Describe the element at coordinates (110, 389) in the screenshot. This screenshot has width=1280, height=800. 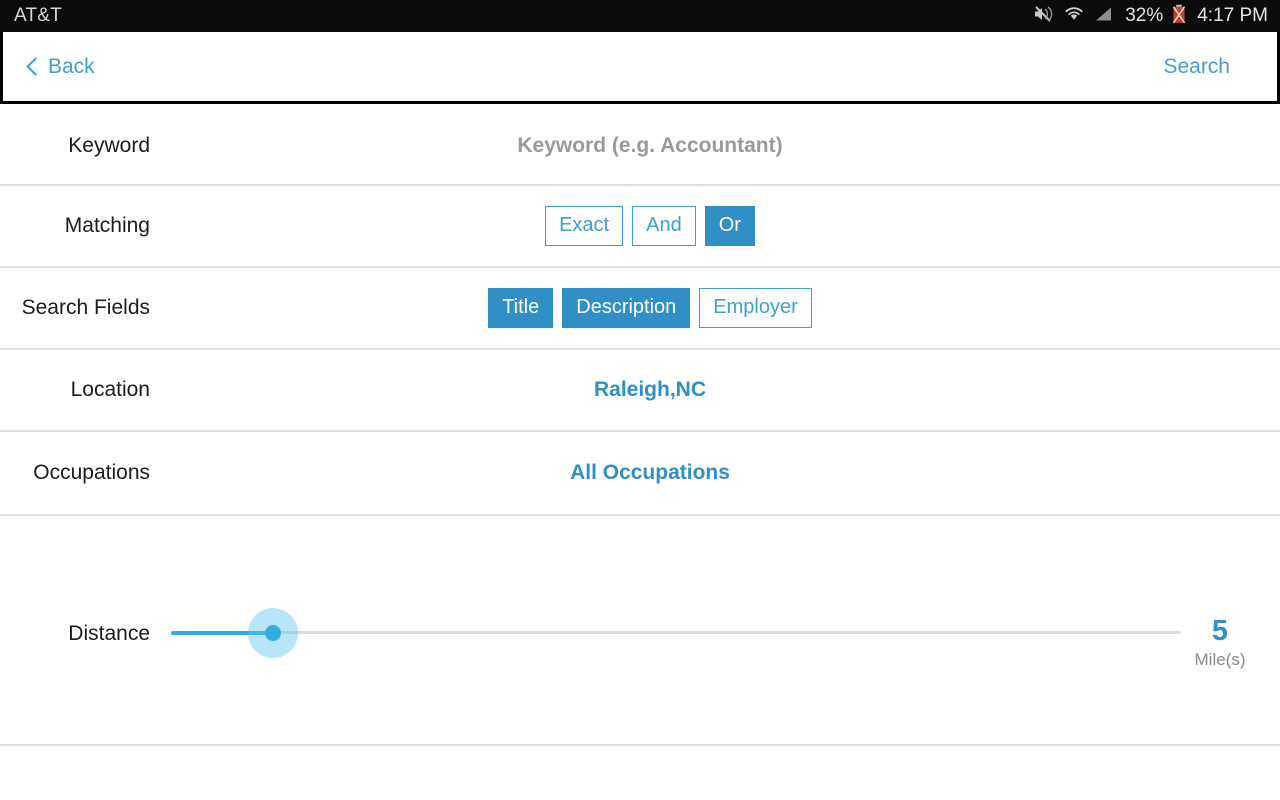
I see `row-location-label: Location` at that location.